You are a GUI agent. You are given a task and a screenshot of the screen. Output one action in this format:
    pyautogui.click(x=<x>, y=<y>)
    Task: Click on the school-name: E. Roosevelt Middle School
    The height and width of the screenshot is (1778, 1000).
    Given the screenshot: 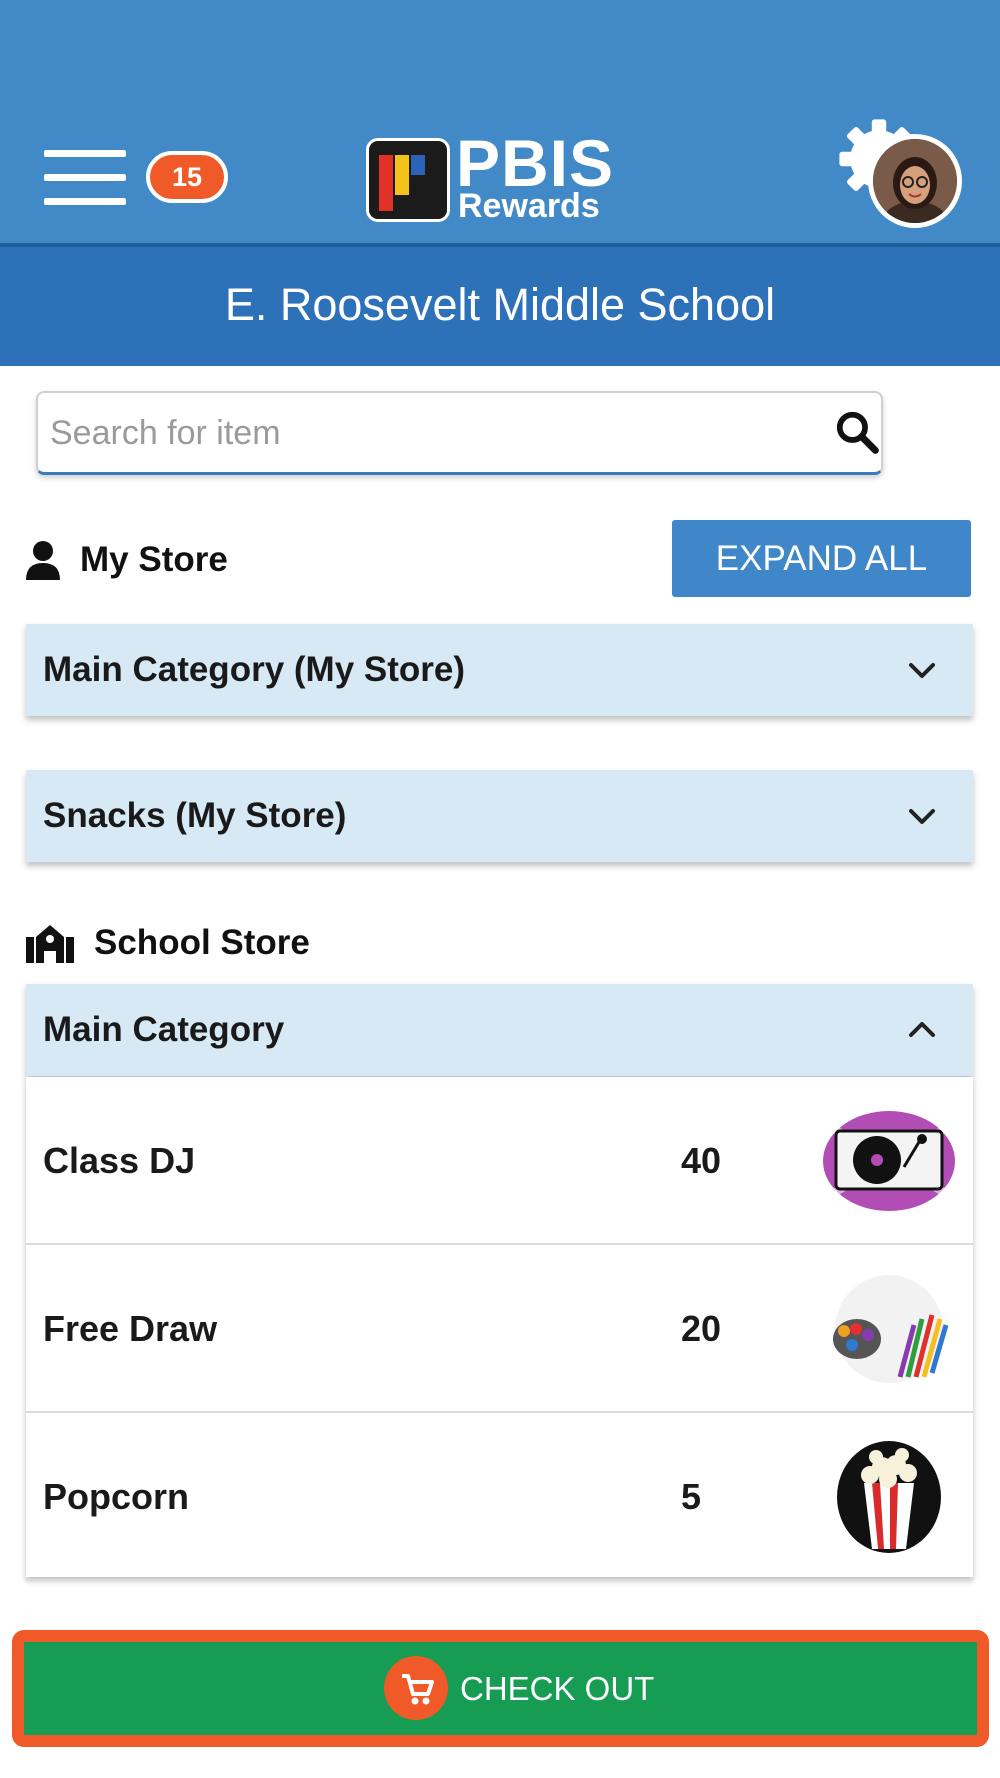 What is the action you would take?
    pyautogui.click(x=500, y=304)
    